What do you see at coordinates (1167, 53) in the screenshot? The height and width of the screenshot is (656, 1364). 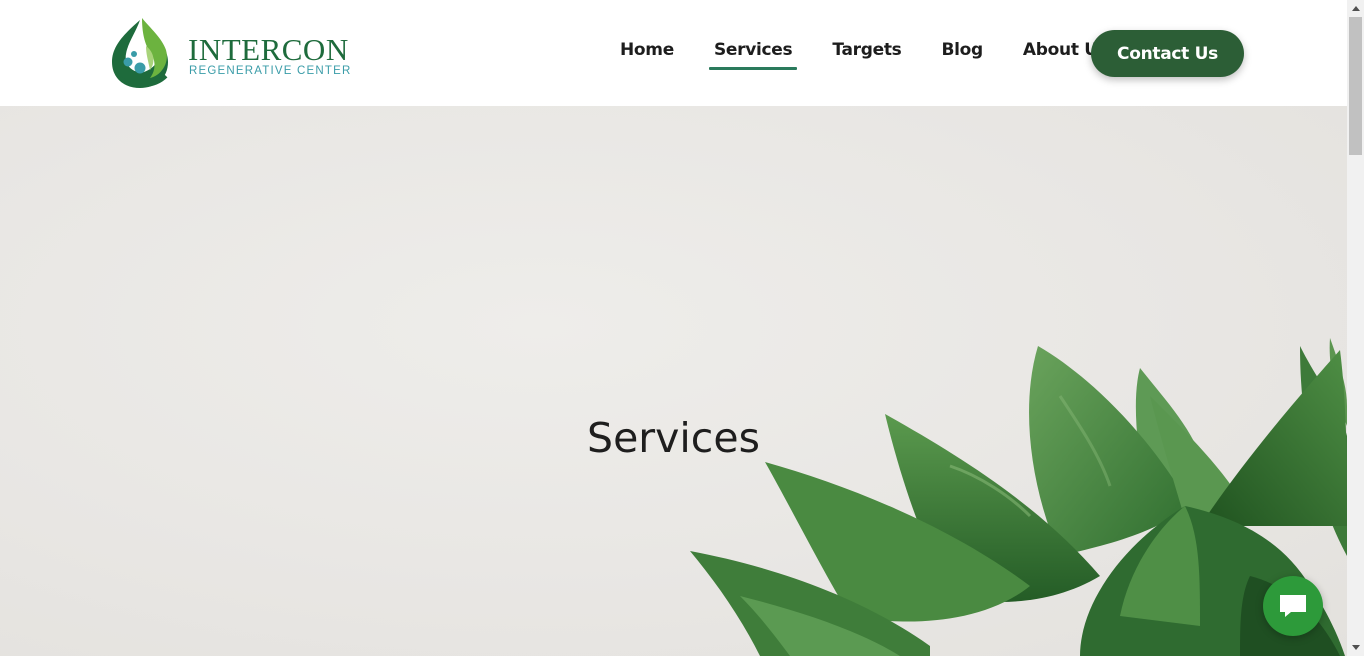 I see `contact-us-button: Contact Us` at bounding box center [1167, 53].